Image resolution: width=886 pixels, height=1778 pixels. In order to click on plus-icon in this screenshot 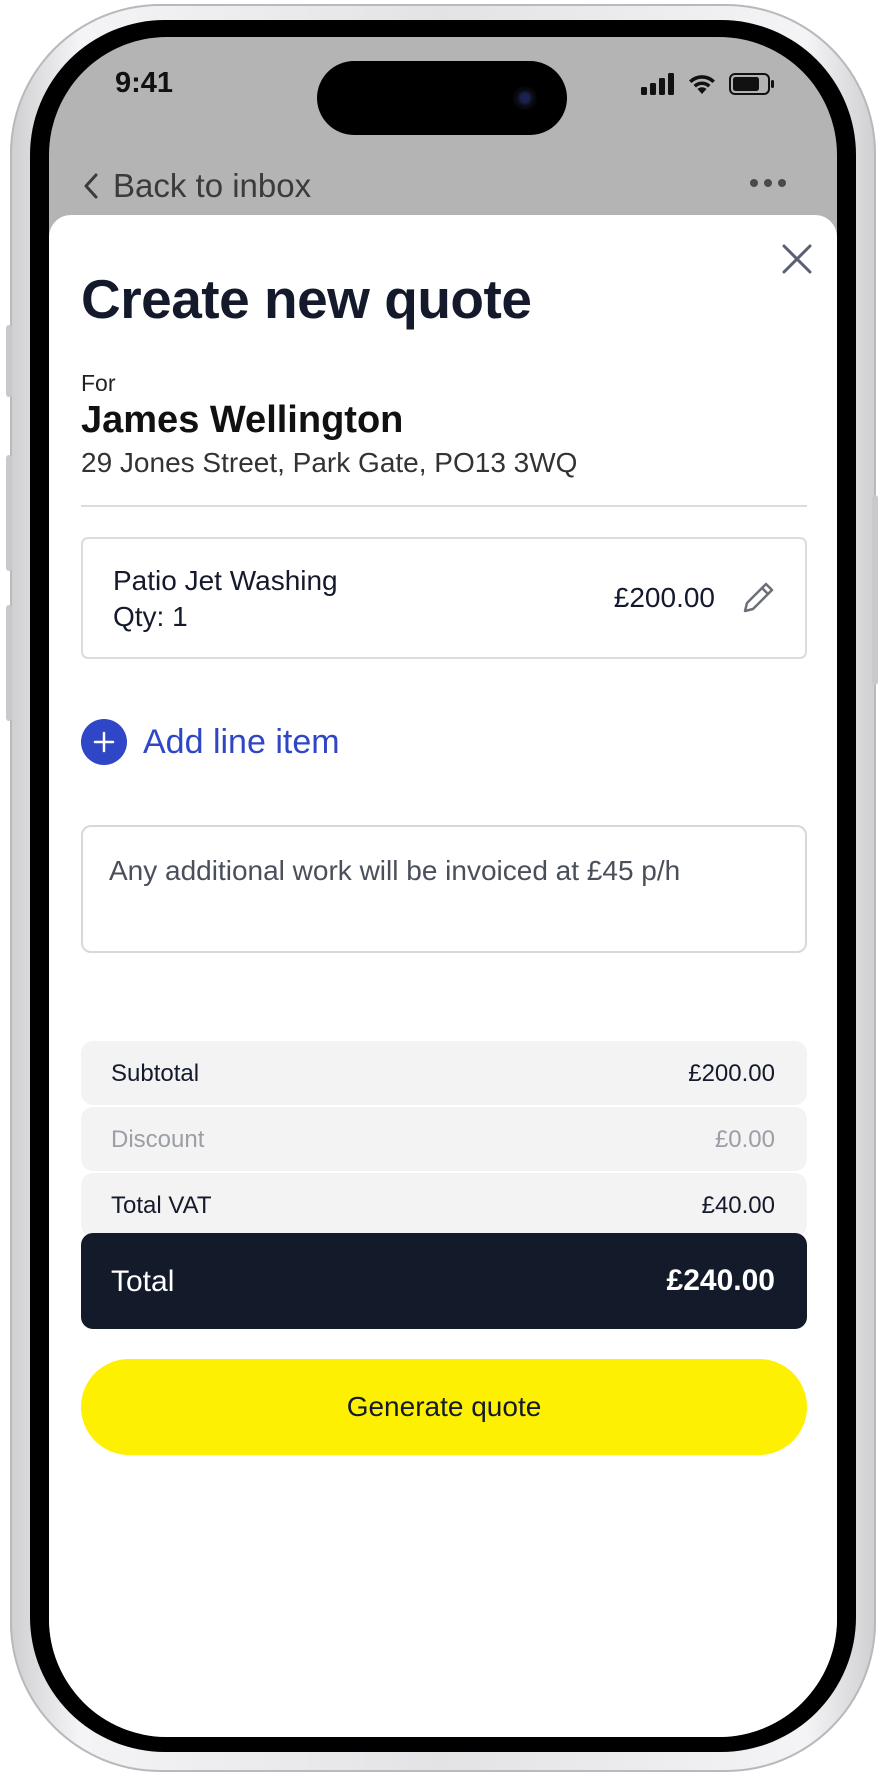, I will do `click(104, 742)`.